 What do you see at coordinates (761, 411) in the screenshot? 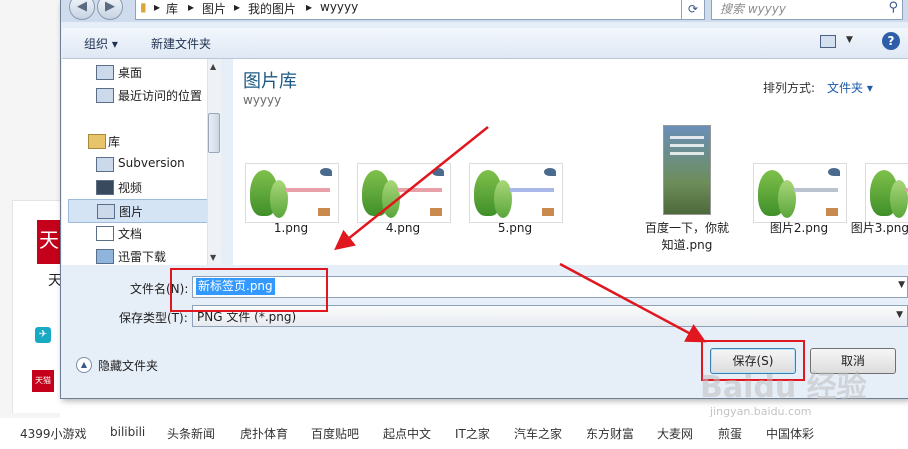
I see `baidu-watermark-url: jingyan.baidu.com` at bounding box center [761, 411].